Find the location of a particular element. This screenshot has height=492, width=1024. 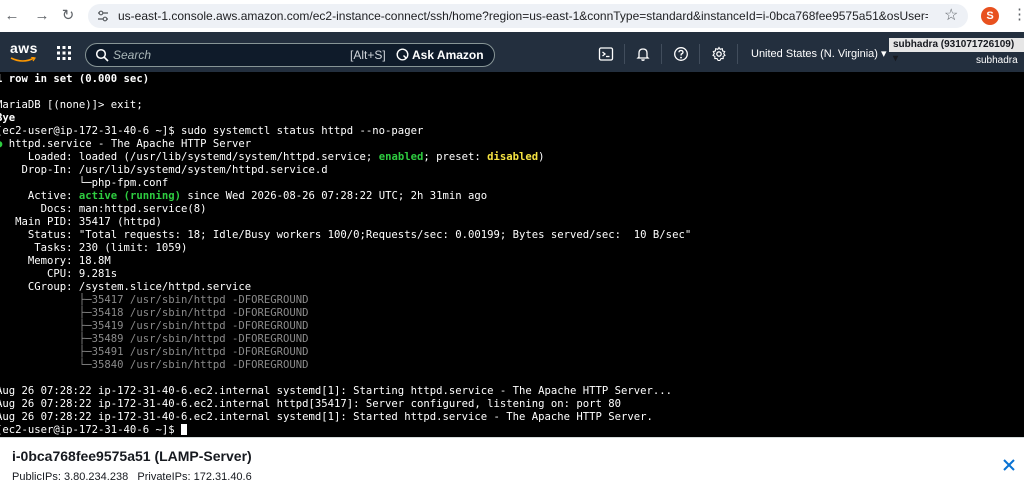

terminal-line: ├─35417 /usr/sbin/httpd -DFOREGROUND is located at coordinates (154, 300).